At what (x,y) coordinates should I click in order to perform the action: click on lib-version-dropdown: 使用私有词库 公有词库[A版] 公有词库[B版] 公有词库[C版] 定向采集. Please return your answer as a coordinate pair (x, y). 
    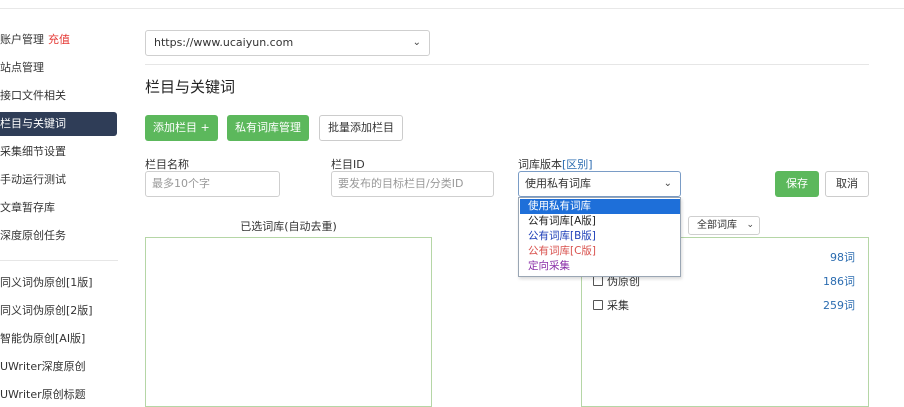
    Looking at the image, I should click on (599, 237).